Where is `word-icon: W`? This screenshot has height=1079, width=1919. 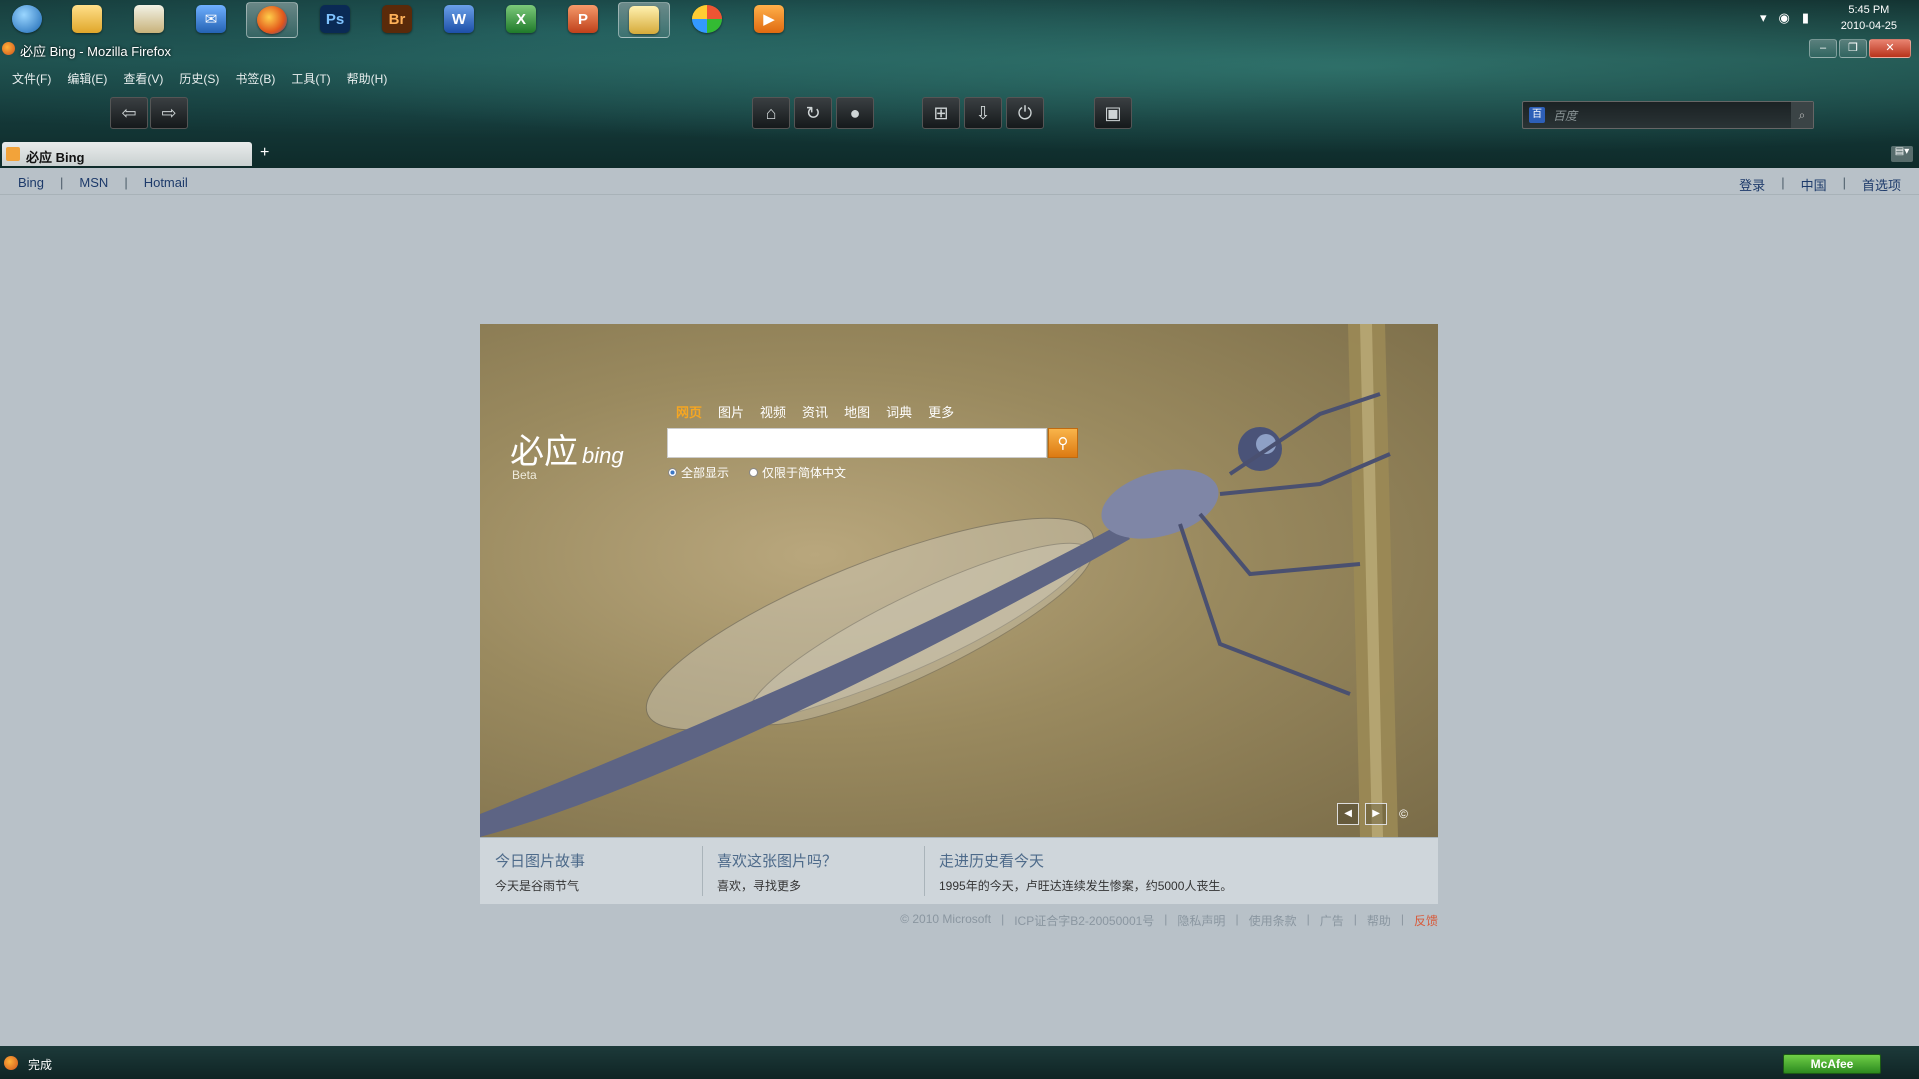
word-icon: W is located at coordinates (459, 19).